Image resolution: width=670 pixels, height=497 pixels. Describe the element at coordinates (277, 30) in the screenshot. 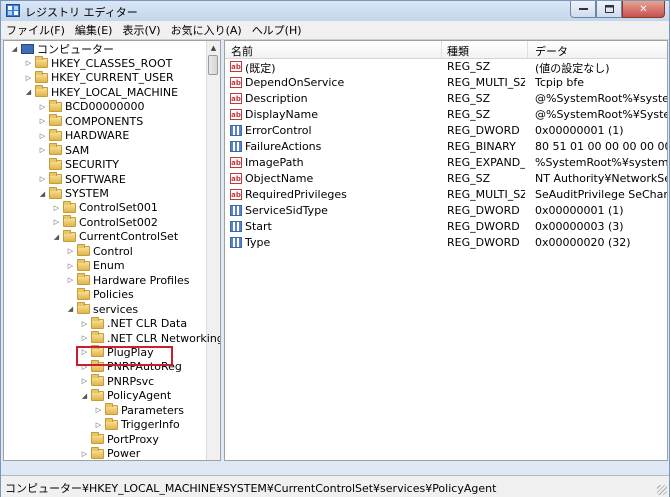

I see `menu-help: ヘルプ(H)` at that location.